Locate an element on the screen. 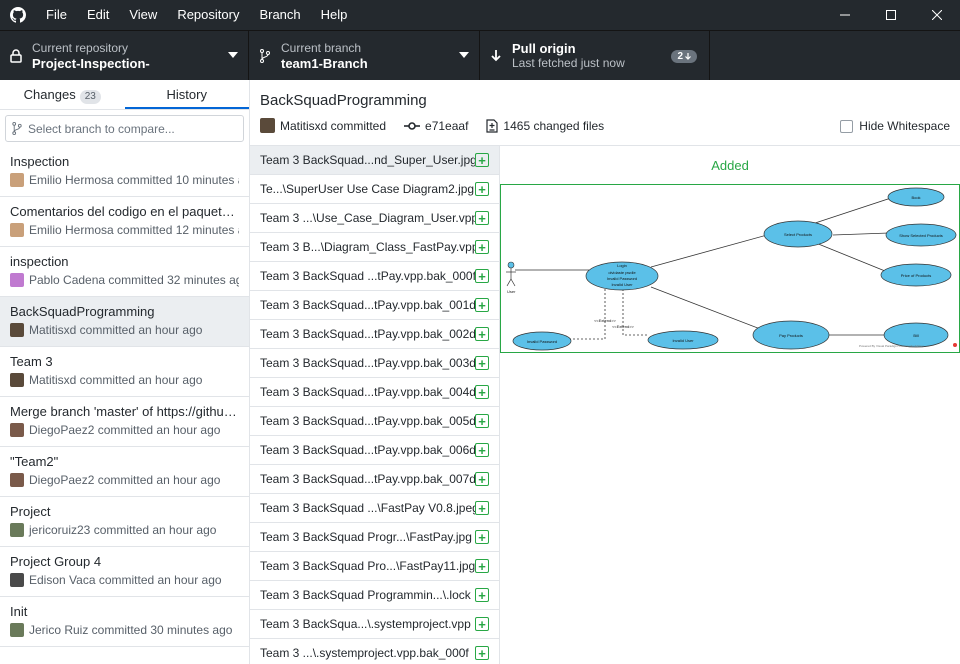  tab-history-label: History is located at coordinates (186, 94).